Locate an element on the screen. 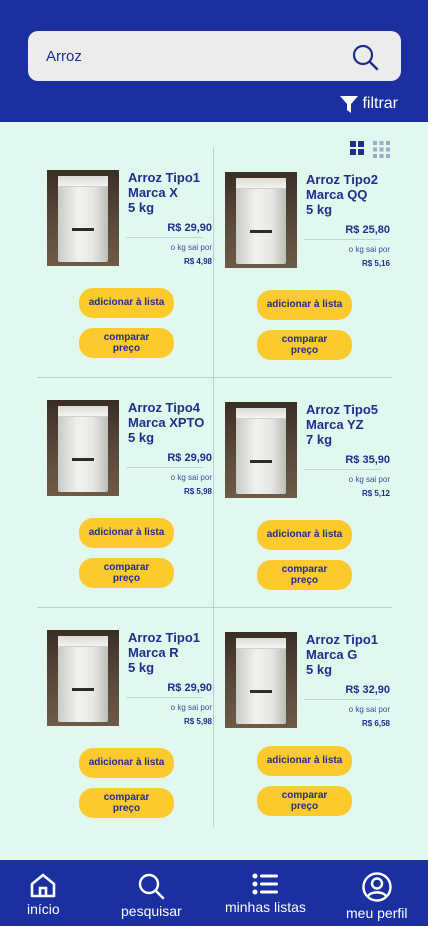  product-name: Arroz Tipo2 Marca QQ 5 kg is located at coordinates (342, 194).